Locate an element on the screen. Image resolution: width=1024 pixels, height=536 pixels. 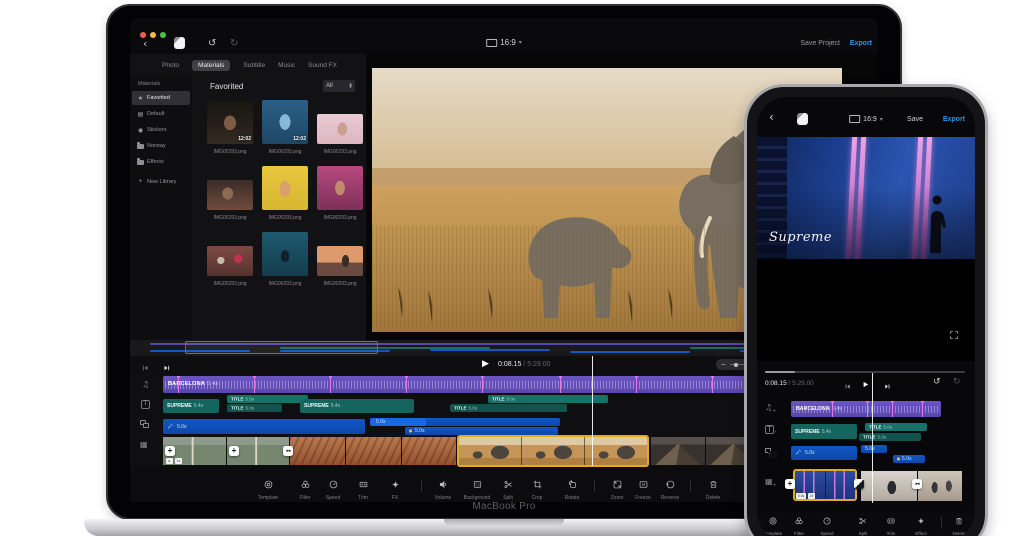
library-filter-dropdown: All ▲ ▼ is located at coordinates (339, 86).